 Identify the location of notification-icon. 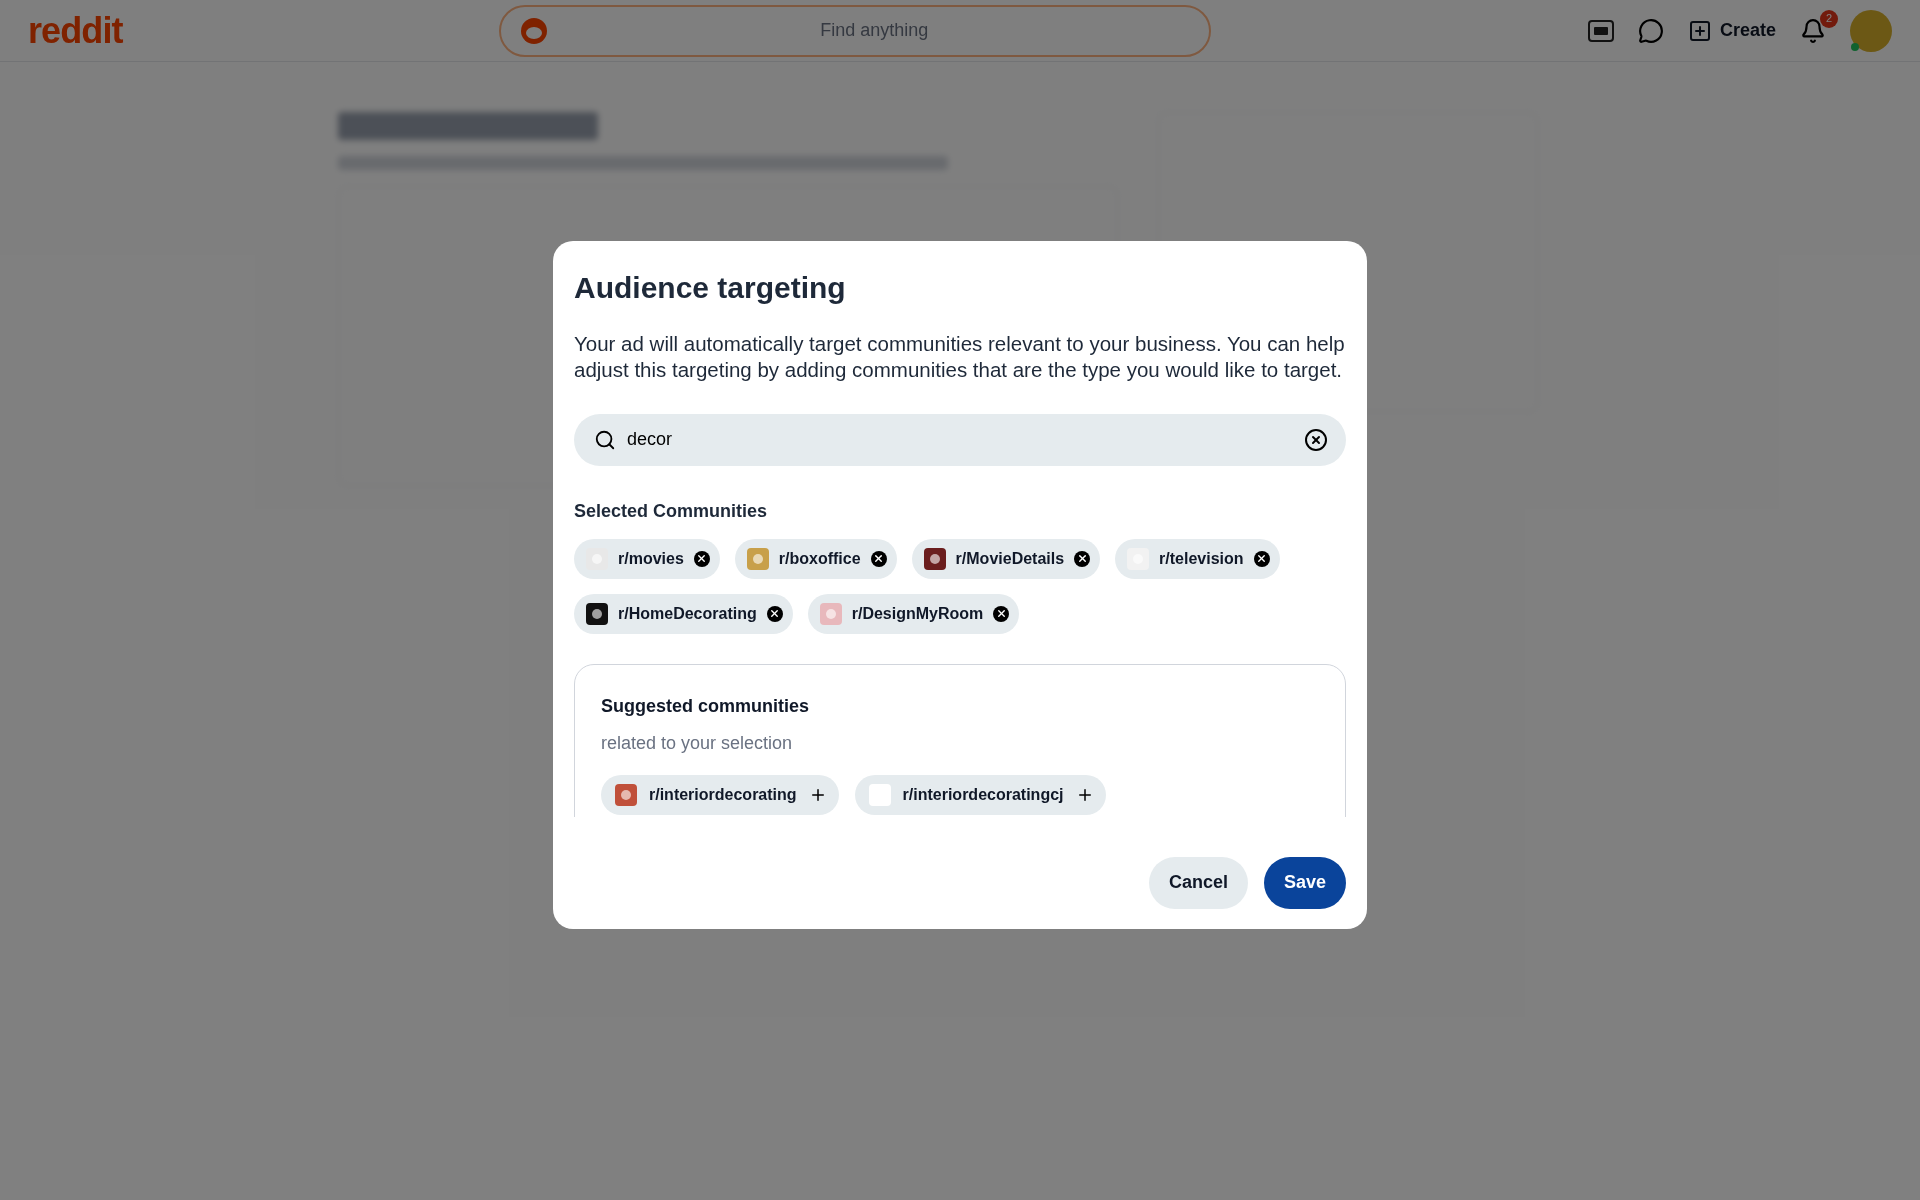
(1813, 30).